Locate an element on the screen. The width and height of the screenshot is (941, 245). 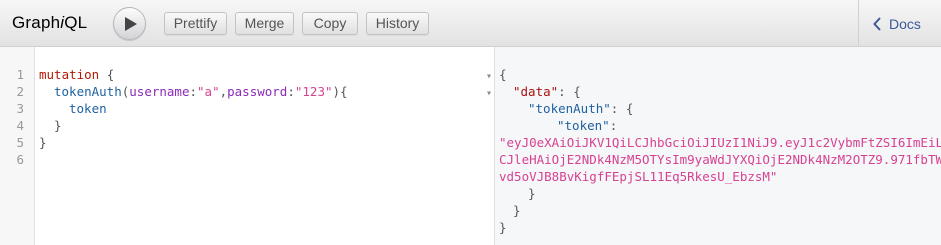
result-line-3: "tokenAuth": { is located at coordinates (581, 108).